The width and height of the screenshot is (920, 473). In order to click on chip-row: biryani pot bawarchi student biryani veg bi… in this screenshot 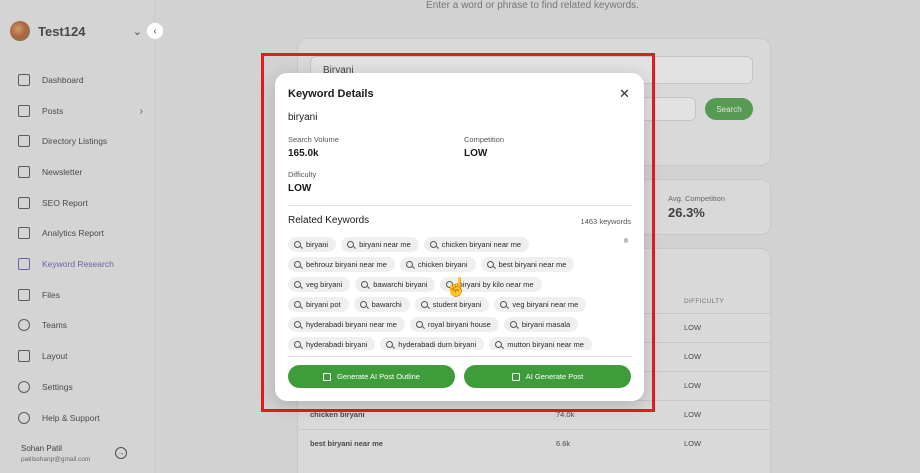, I will do `click(453, 304)`.